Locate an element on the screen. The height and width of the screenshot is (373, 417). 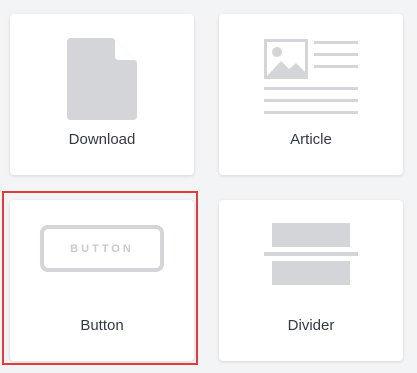
block-label-download: Download is located at coordinates (102, 139).